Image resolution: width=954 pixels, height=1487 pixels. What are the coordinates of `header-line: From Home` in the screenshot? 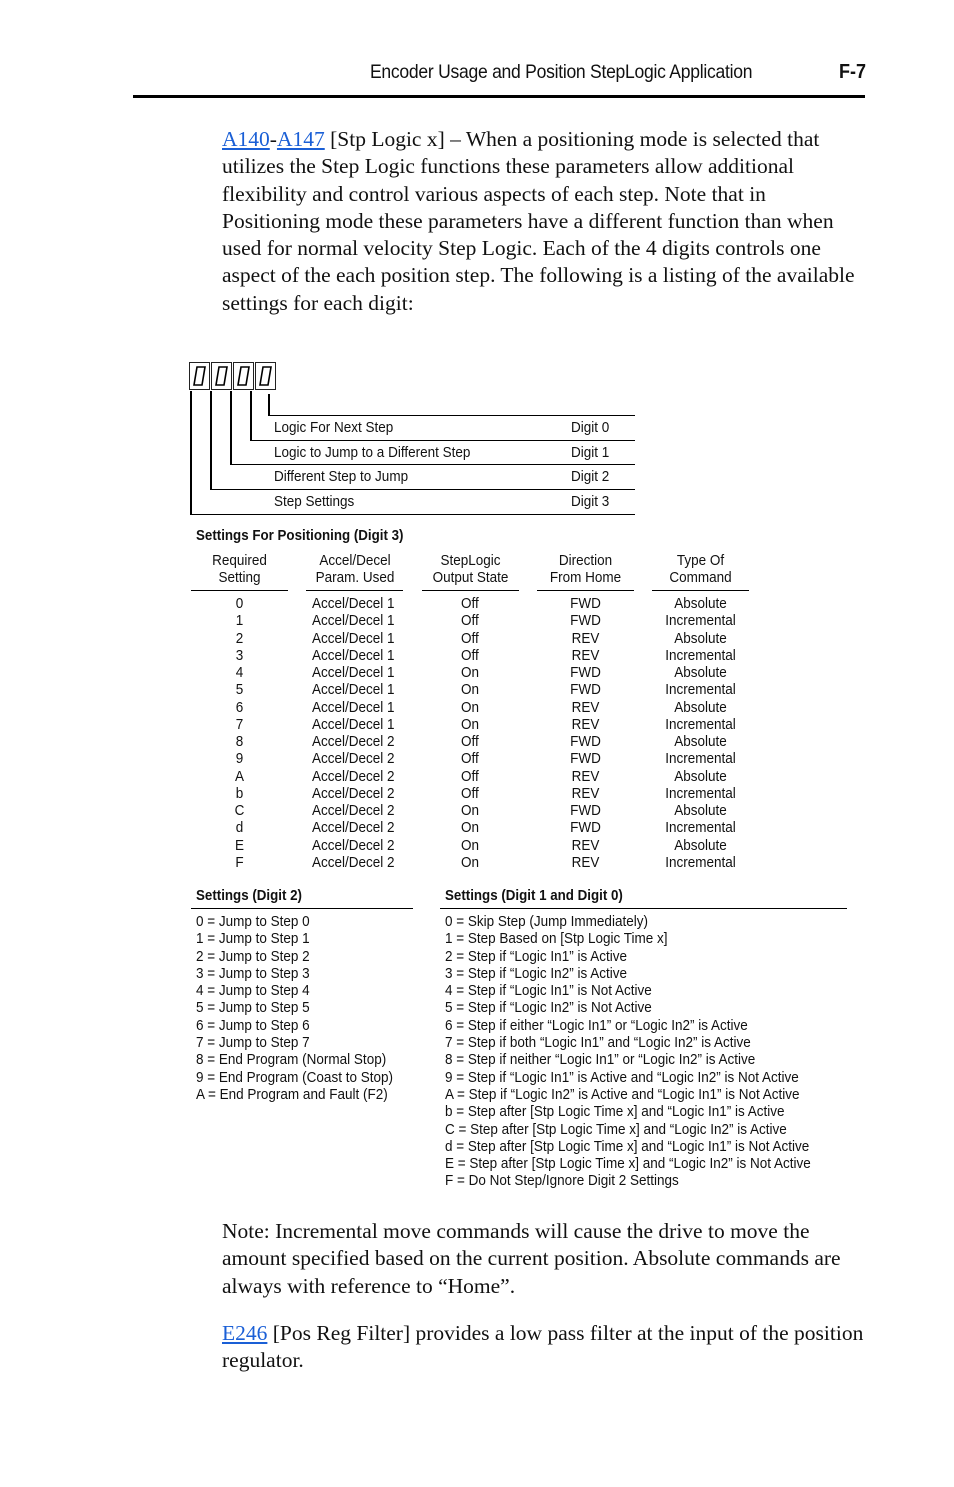 It's located at (585, 577).